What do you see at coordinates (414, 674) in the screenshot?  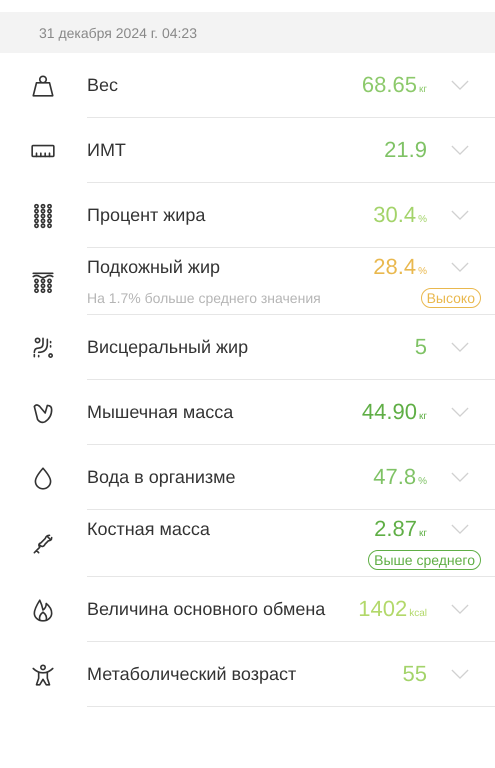 I see `metric-value: 55` at bounding box center [414, 674].